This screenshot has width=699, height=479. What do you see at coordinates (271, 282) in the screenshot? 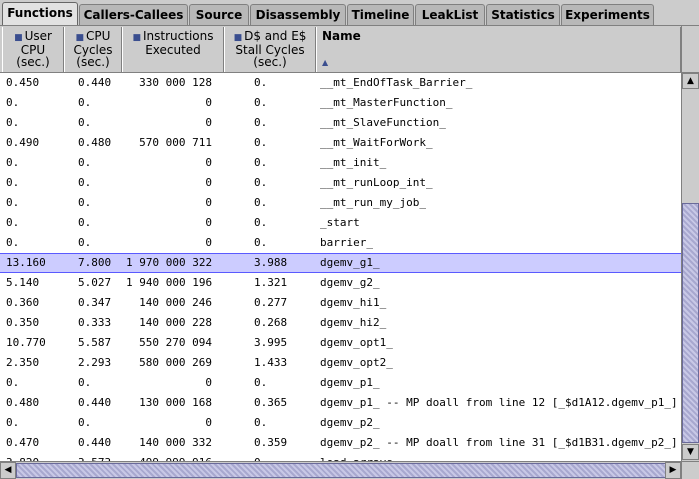
I see `cell-stall-cycles: 1.321` at bounding box center [271, 282].